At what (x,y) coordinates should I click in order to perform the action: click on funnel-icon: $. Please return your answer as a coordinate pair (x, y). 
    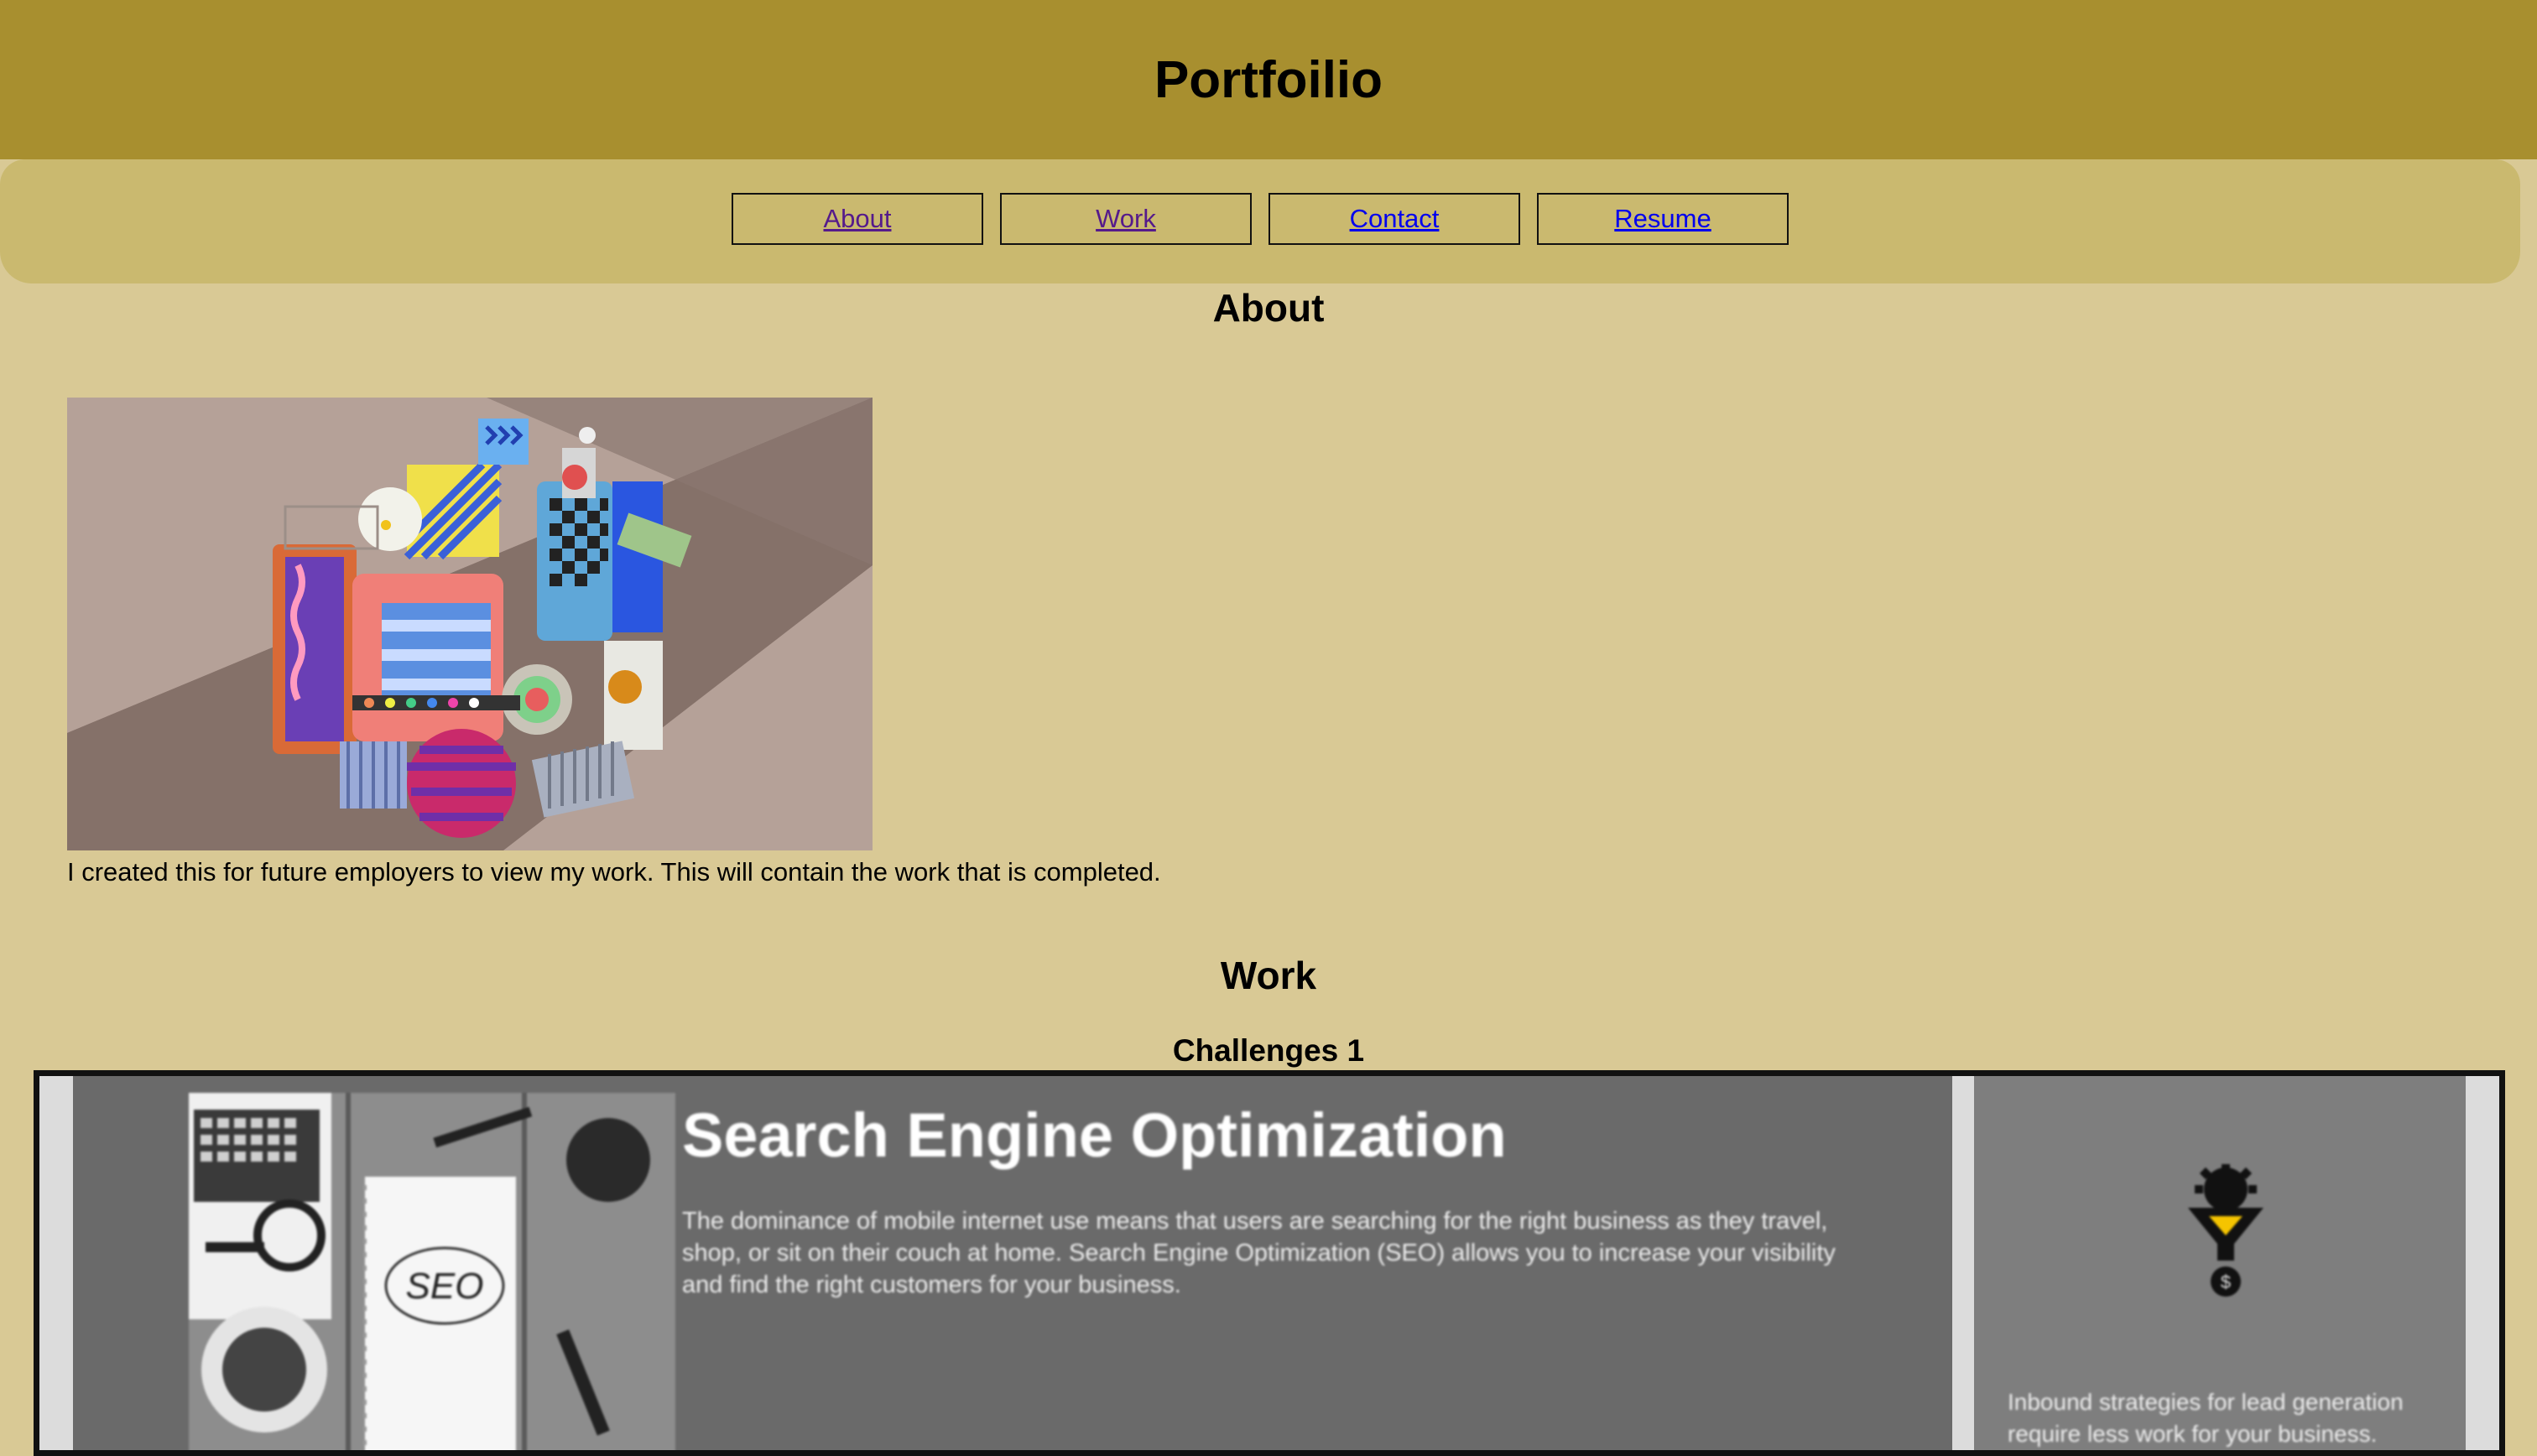
    Looking at the image, I should click on (2226, 1231).